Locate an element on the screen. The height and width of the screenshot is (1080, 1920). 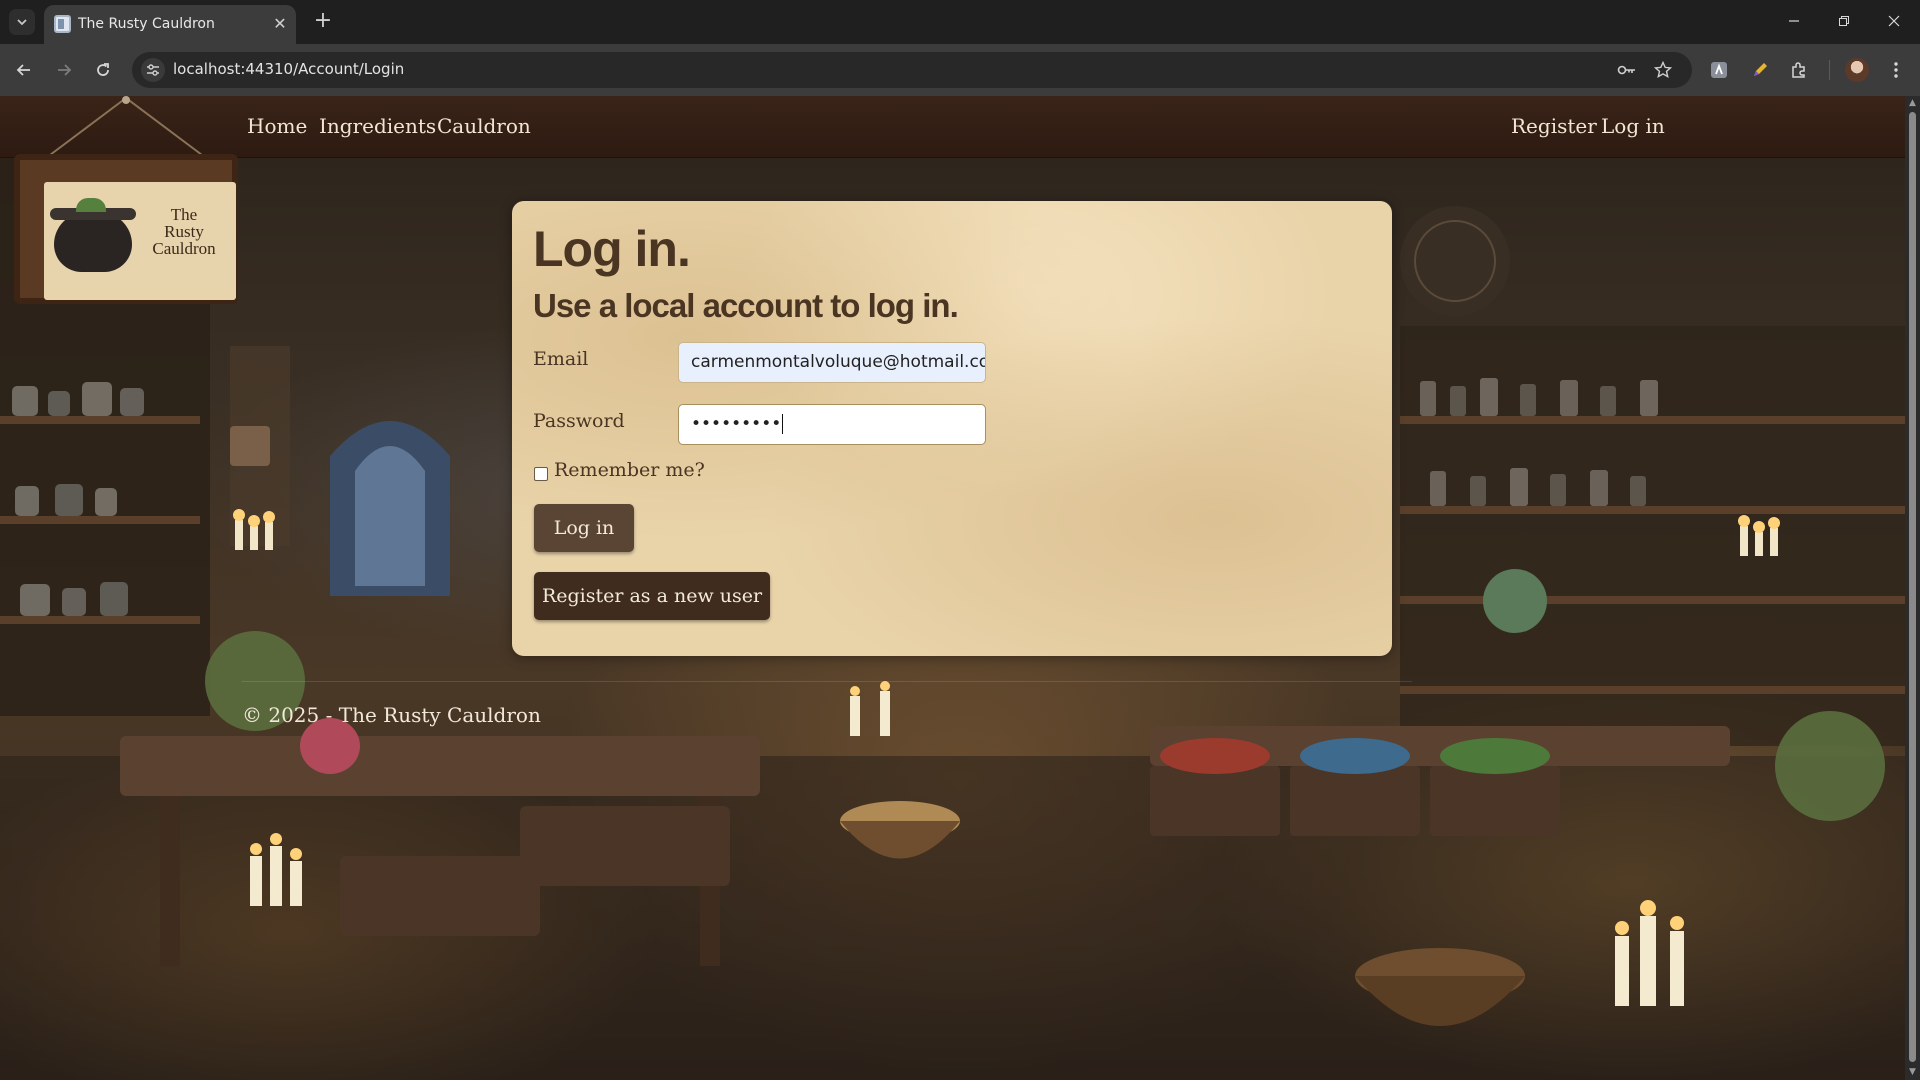
text-caret is located at coordinates (783, 424).